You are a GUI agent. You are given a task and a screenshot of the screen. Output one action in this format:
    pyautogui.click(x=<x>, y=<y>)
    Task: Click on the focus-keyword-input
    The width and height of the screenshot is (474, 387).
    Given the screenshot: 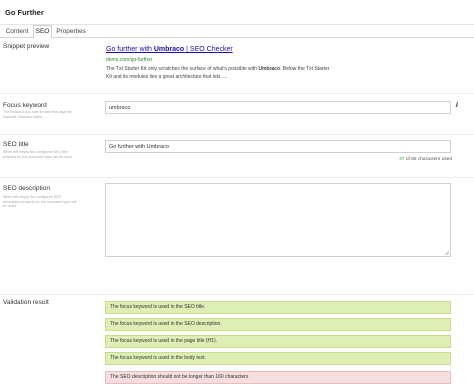 What is the action you would take?
    pyautogui.click(x=278, y=107)
    